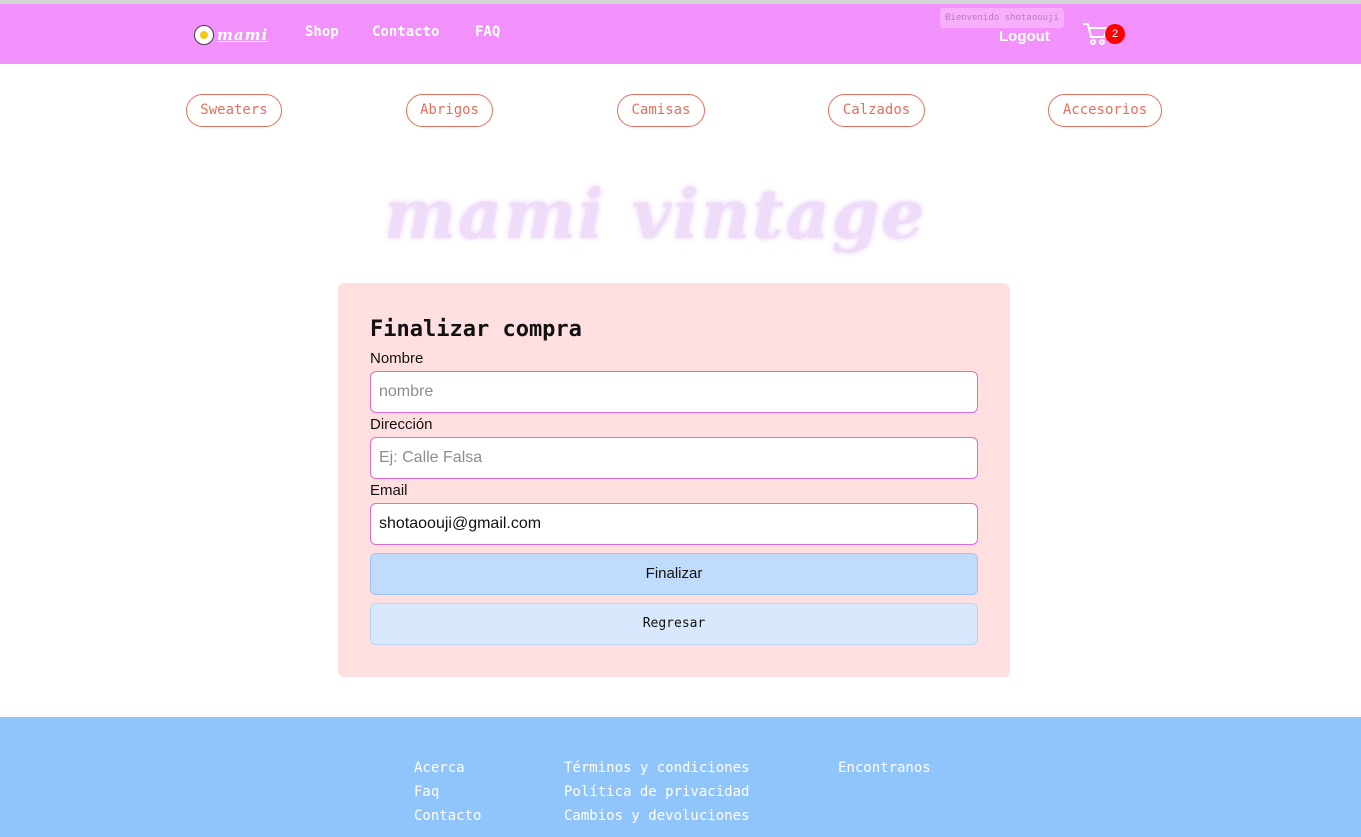 The height and width of the screenshot is (837, 1361). Describe the element at coordinates (487, 32) in the screenshot. I see `nav-faq: FAQ` at that location.